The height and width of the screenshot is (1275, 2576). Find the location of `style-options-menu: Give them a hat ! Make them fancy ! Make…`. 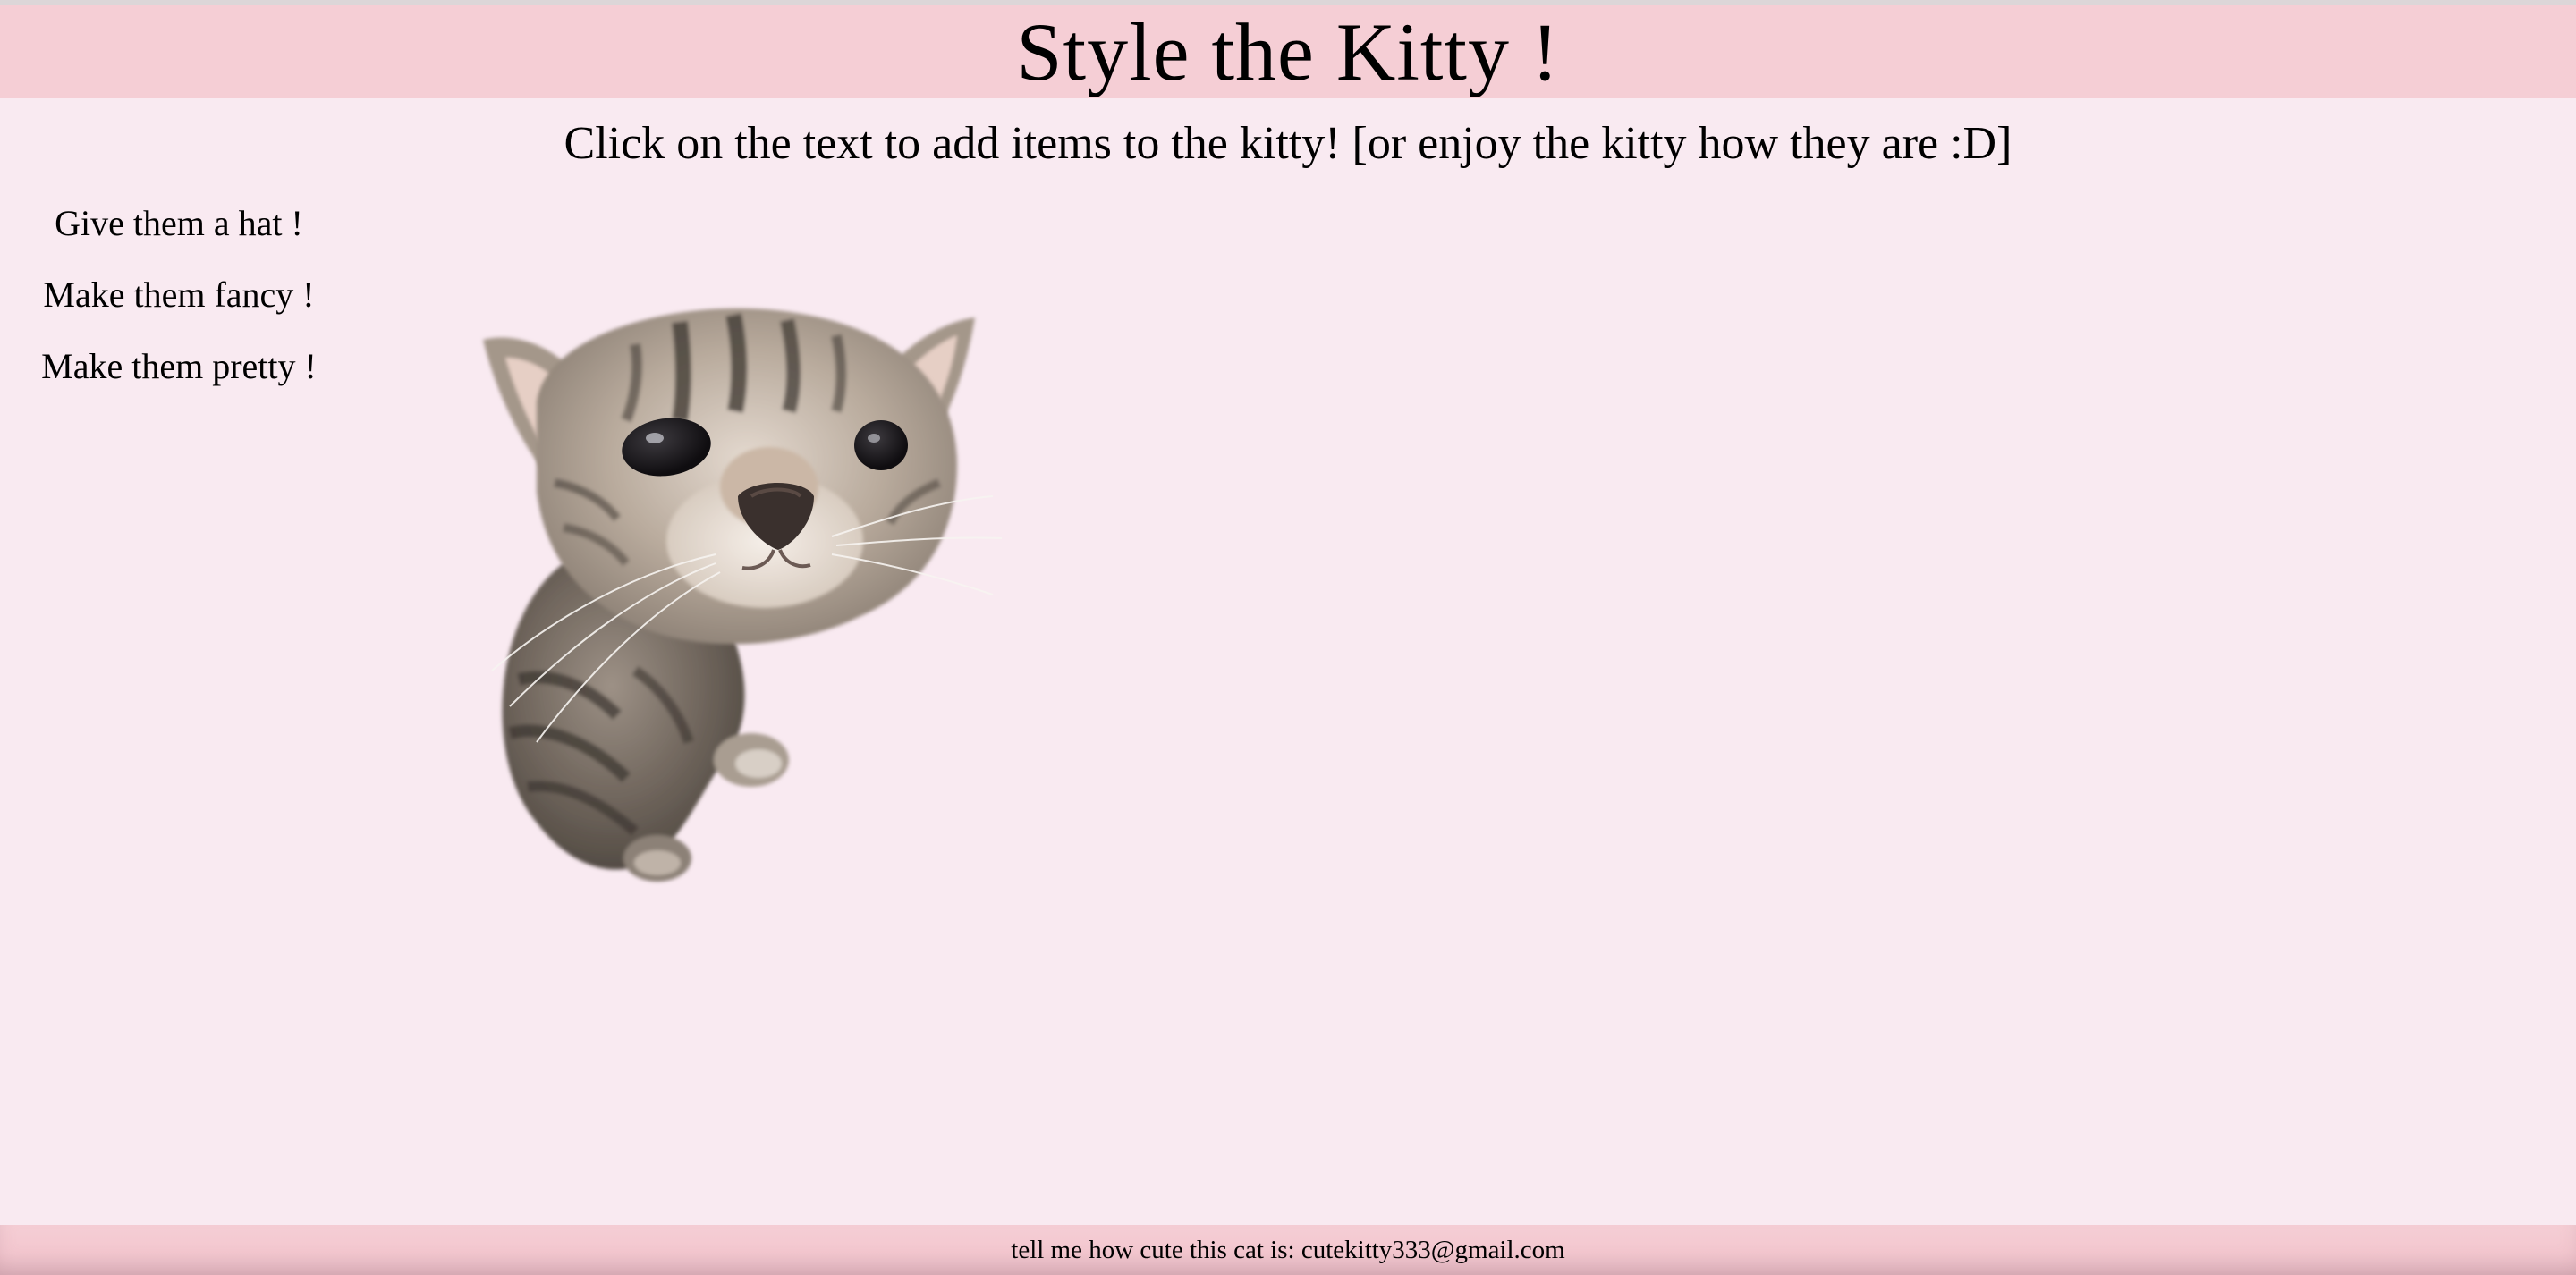

style-options-menu: Give them a hat ! Make them fancy ! Make… is located at coordinates (179, 304).